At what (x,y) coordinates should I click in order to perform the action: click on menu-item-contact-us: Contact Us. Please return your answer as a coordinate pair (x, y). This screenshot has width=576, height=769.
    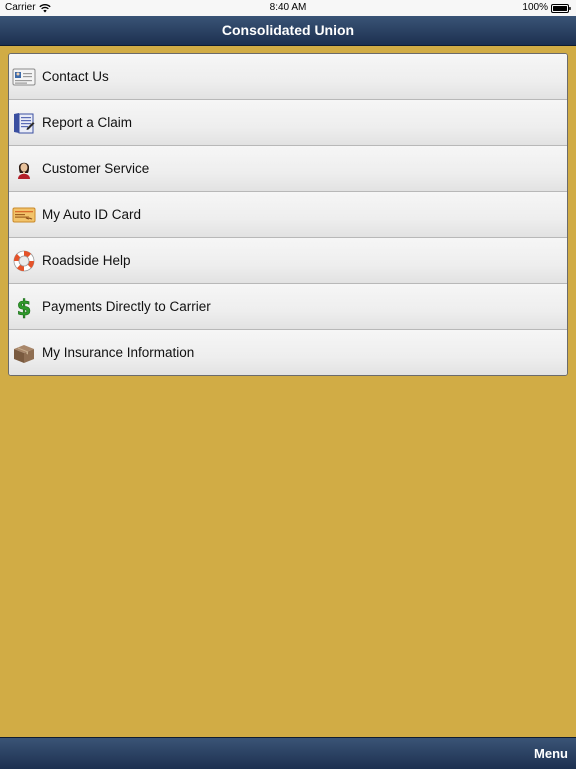
    Looking at the image, I should click on (288, 77).